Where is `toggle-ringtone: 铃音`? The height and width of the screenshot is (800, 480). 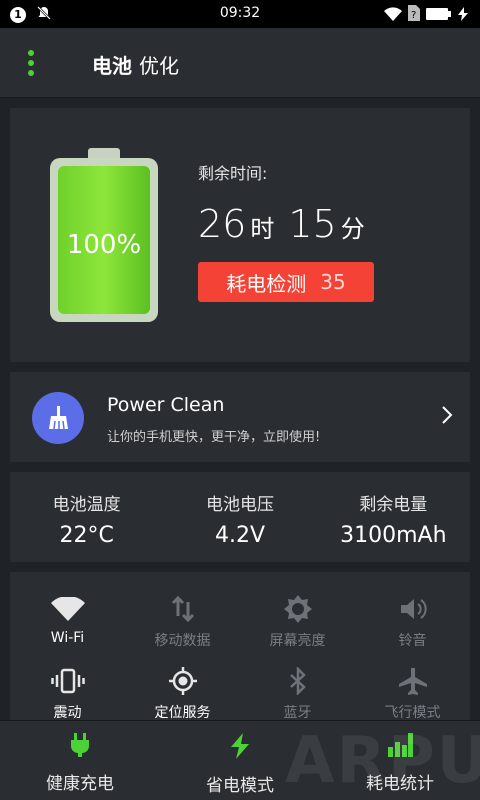 toggle-ringtone: 铃音 is located at coordinates (412, 622).